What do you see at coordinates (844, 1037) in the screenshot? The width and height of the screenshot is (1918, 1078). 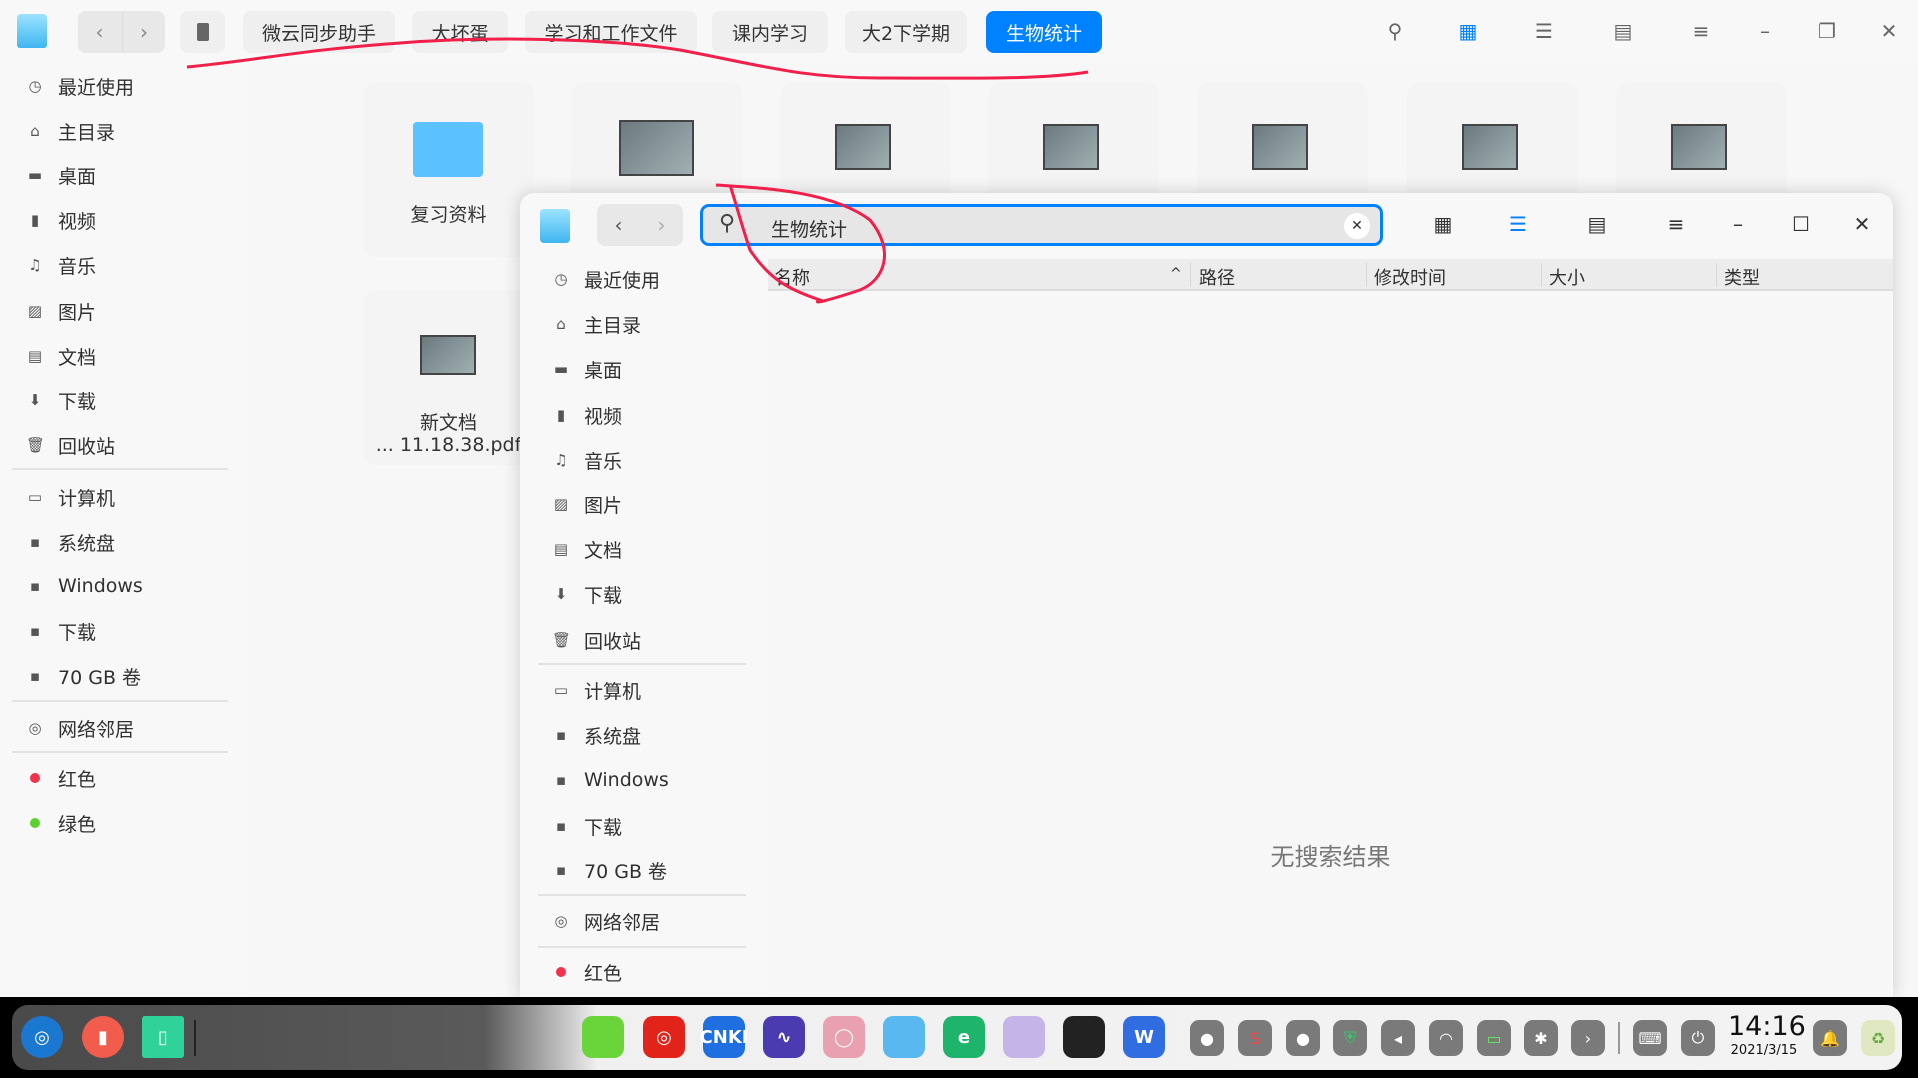 I see `settings-icon: ◯` at bounding box center [844, 1037].